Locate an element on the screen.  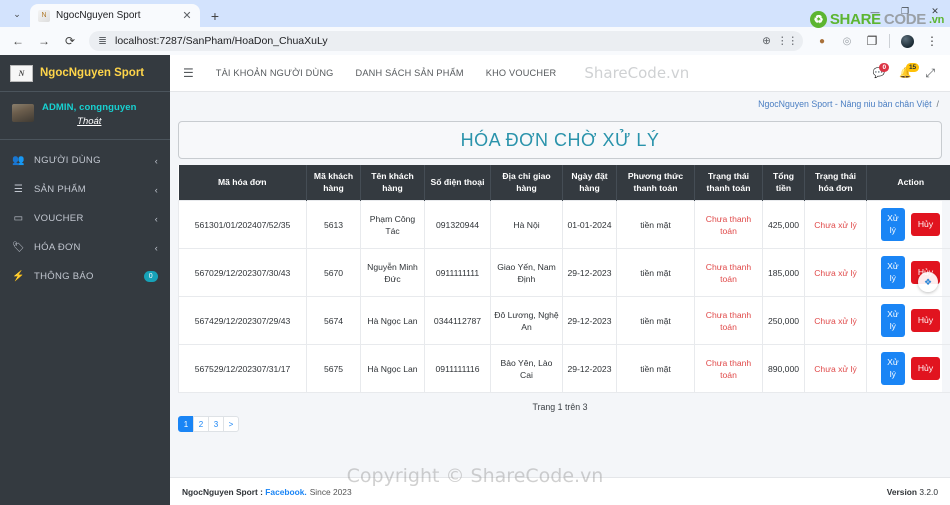
tab-list-icon: ⌄ is located at coordinates (17, 14).